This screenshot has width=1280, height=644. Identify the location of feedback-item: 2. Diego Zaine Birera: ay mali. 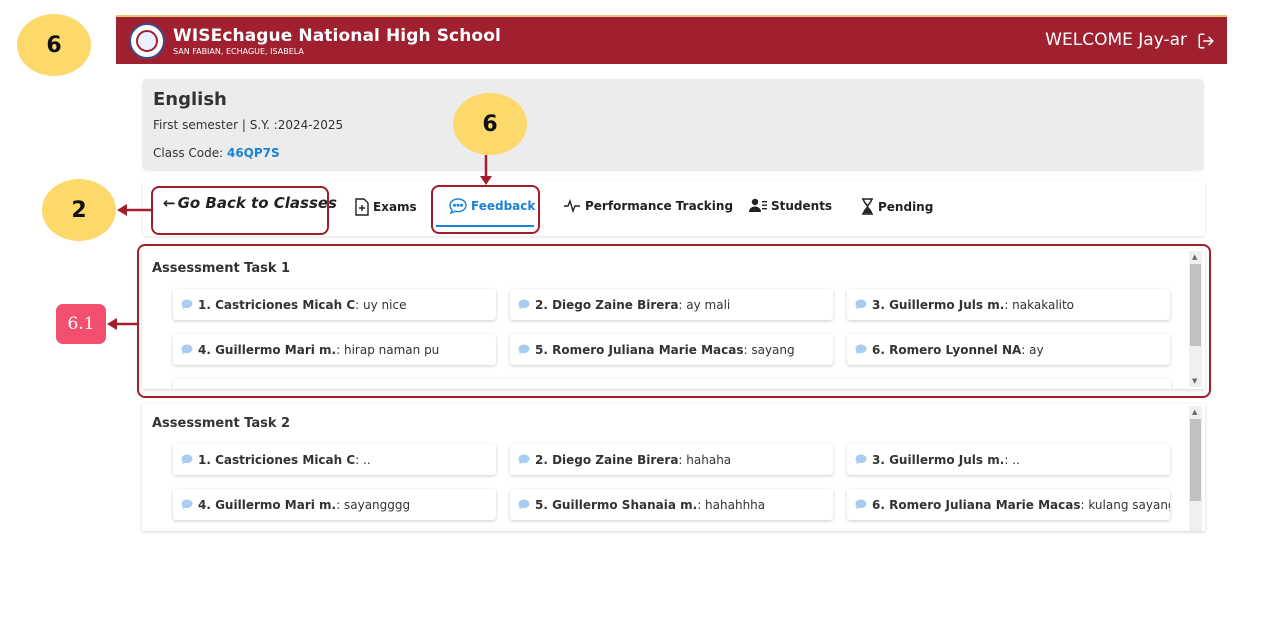
(671, 304).